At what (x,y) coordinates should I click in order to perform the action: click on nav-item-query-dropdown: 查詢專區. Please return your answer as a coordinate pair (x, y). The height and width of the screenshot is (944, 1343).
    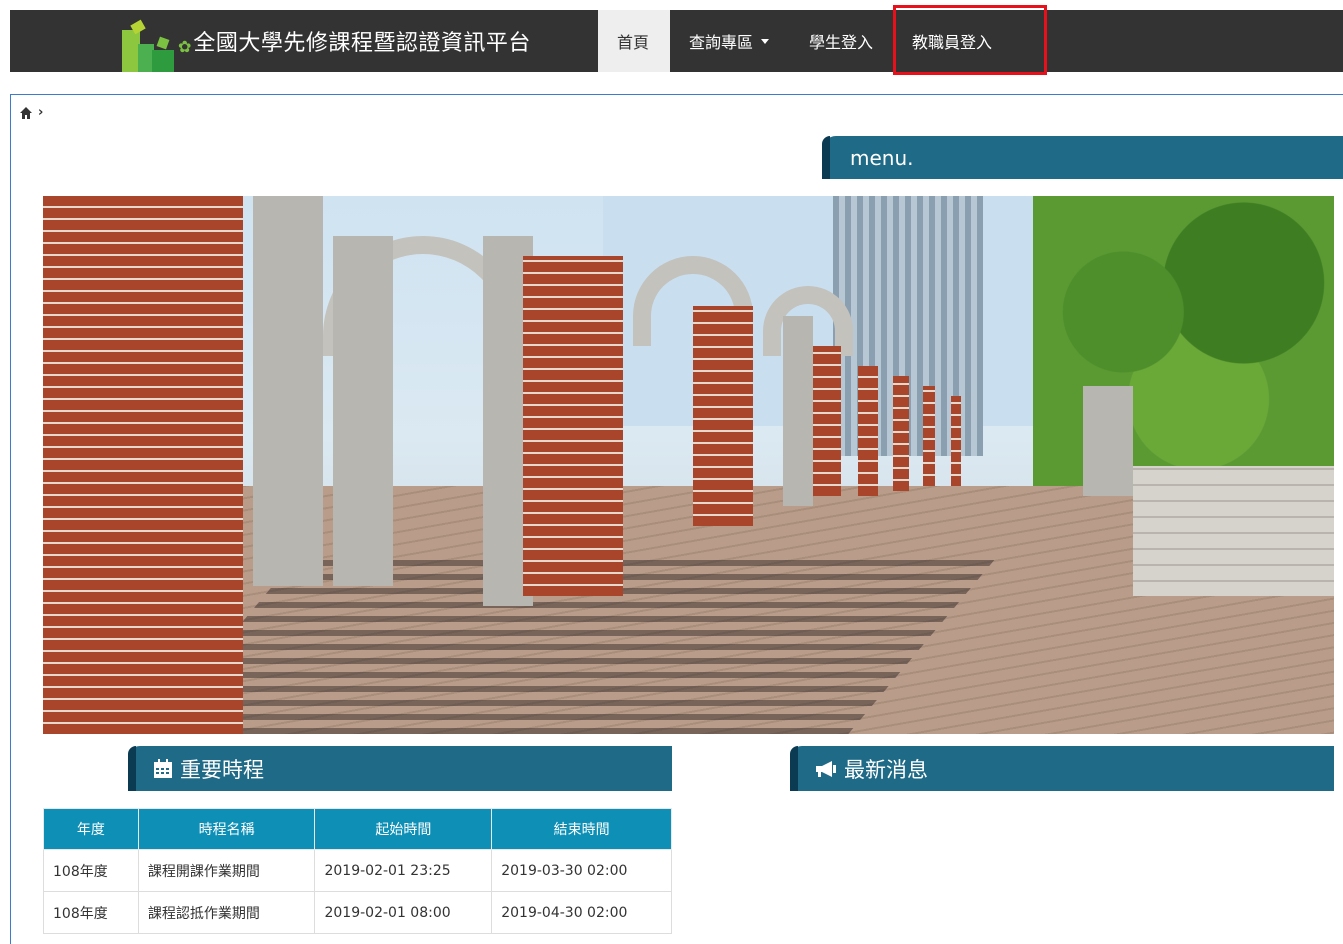
    Looking at the image, I should click on (730, 41).